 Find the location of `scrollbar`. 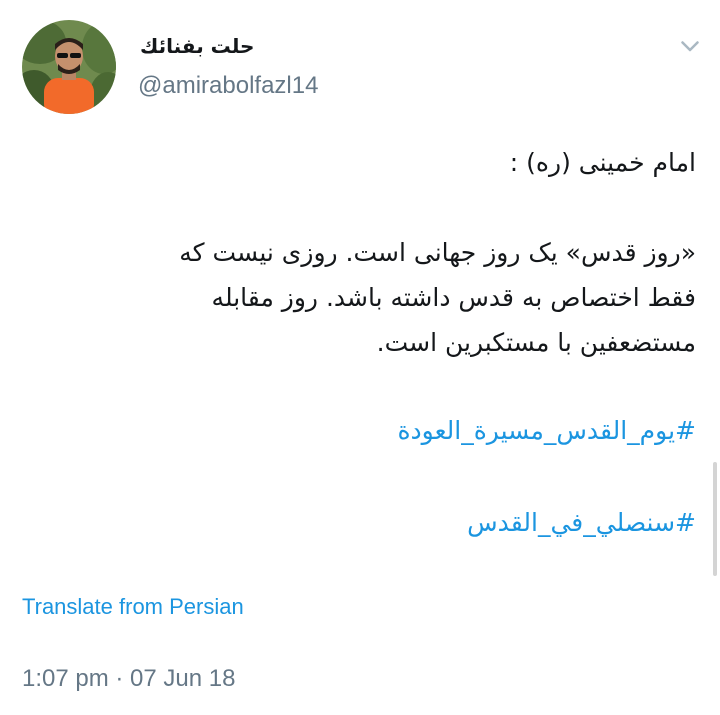

scrollbar is located at coordinates (715, 519).